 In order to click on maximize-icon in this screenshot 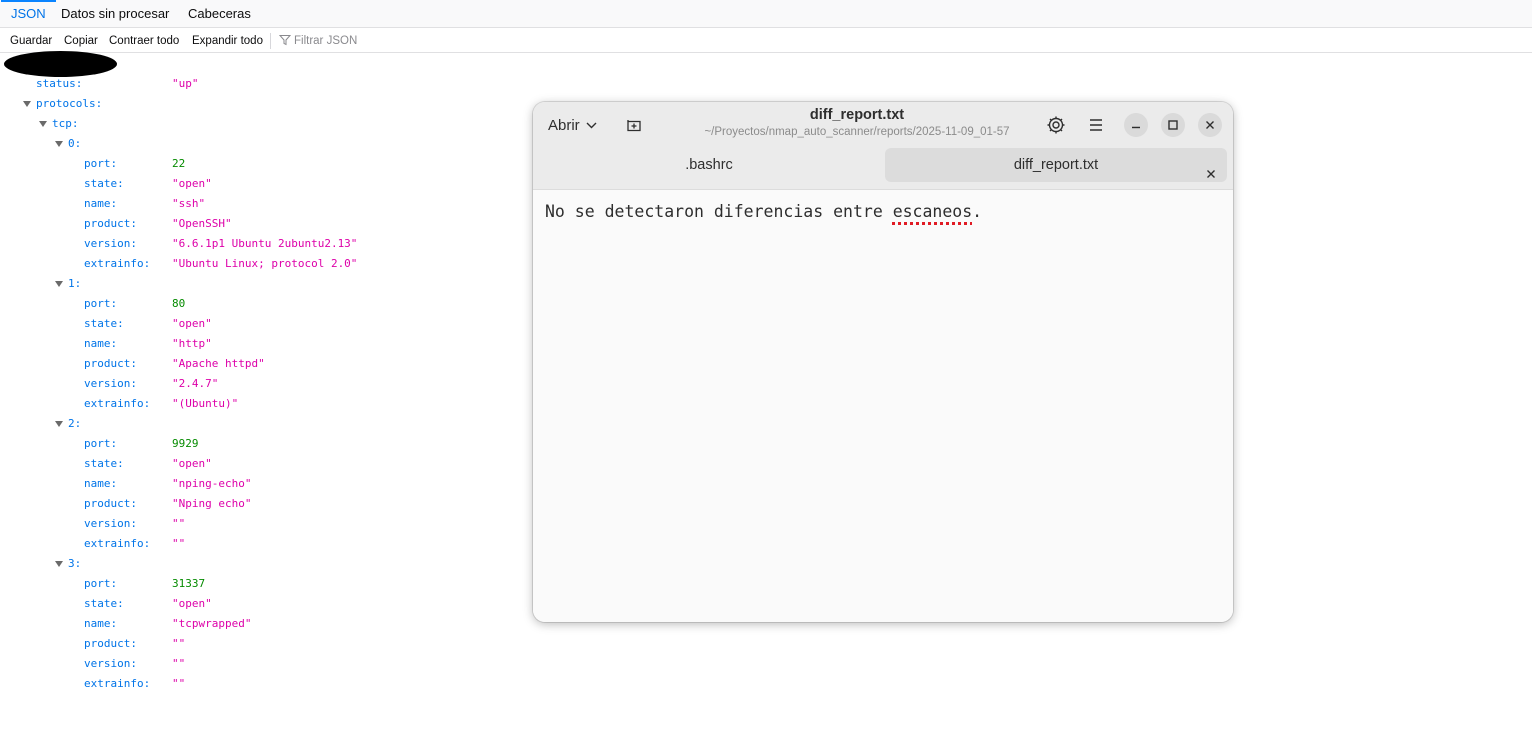, I will do `click(1173, 125)`.